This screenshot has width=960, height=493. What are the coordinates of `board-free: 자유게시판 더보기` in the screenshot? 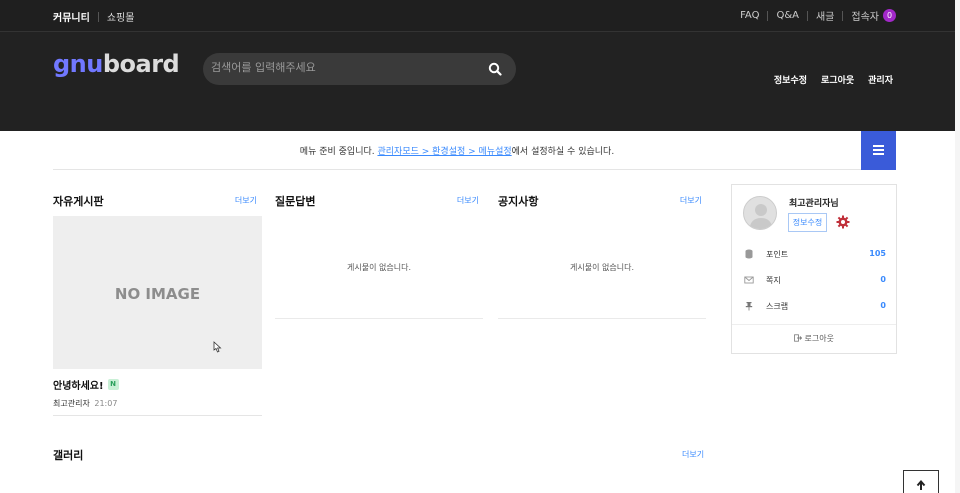 It's located at (157, 201).